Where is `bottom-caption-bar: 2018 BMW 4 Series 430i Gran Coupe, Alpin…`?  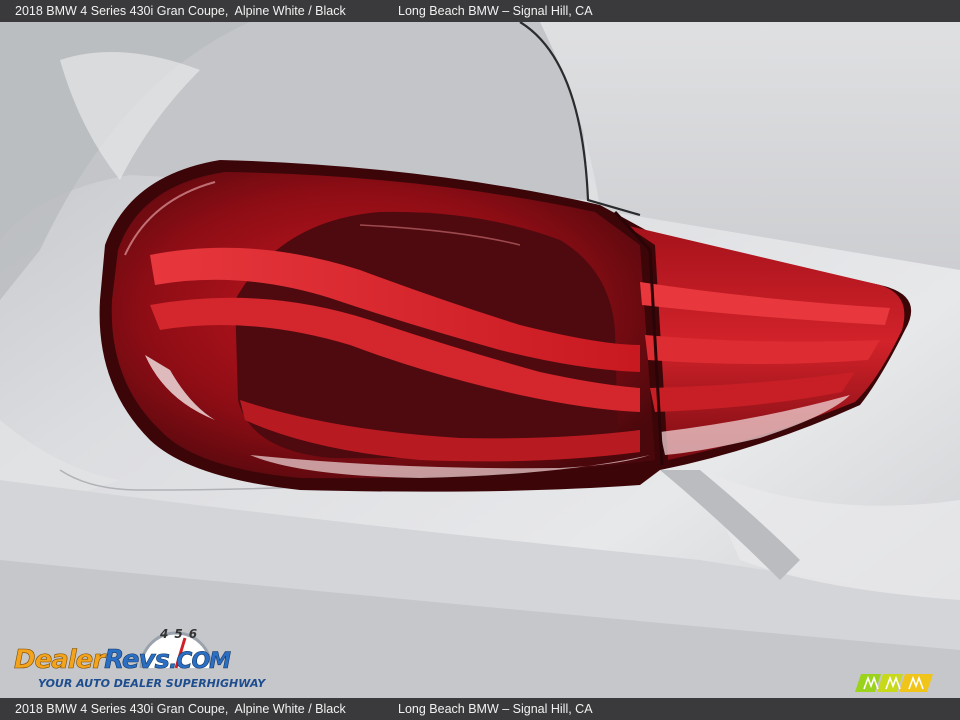 bottom-caption-bar: 2018 BMW 4 Series 430i Gran Coupe, Alpin… is located at coordinates (480, 709).